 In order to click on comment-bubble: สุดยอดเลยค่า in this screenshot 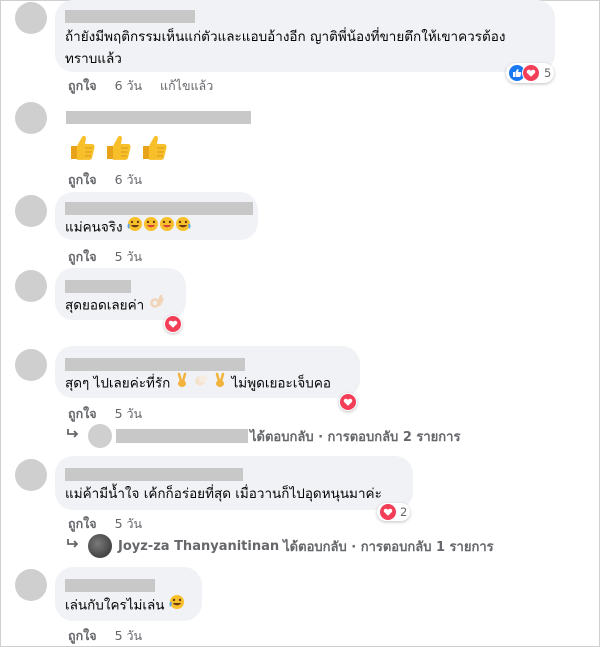, I will do `click(120, 294)`.